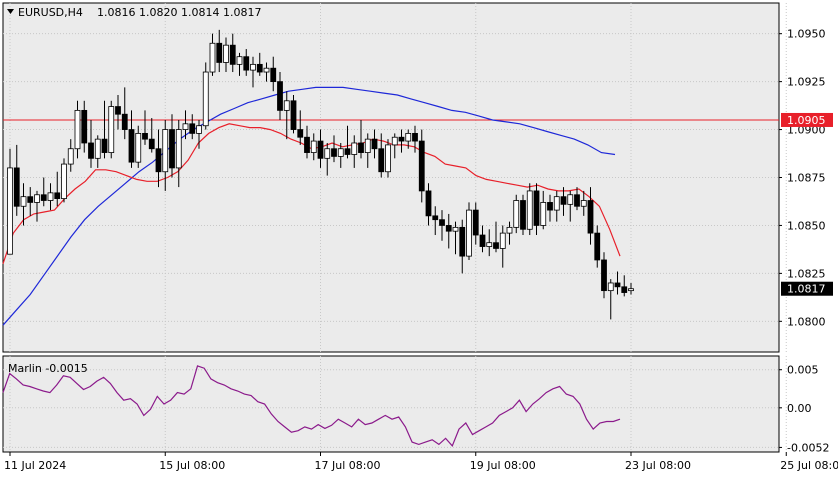 Image resolution: width=838 pixels, height=480 pixels. What do you see at coordinates (806, 225) in the screenshot?
I see `price-tick-label: 1.0850` at bounding box center [806, 225].